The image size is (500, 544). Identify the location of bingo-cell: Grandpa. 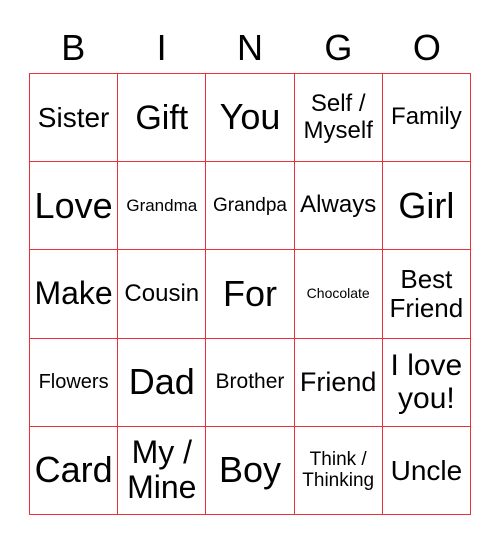
(250, 206).